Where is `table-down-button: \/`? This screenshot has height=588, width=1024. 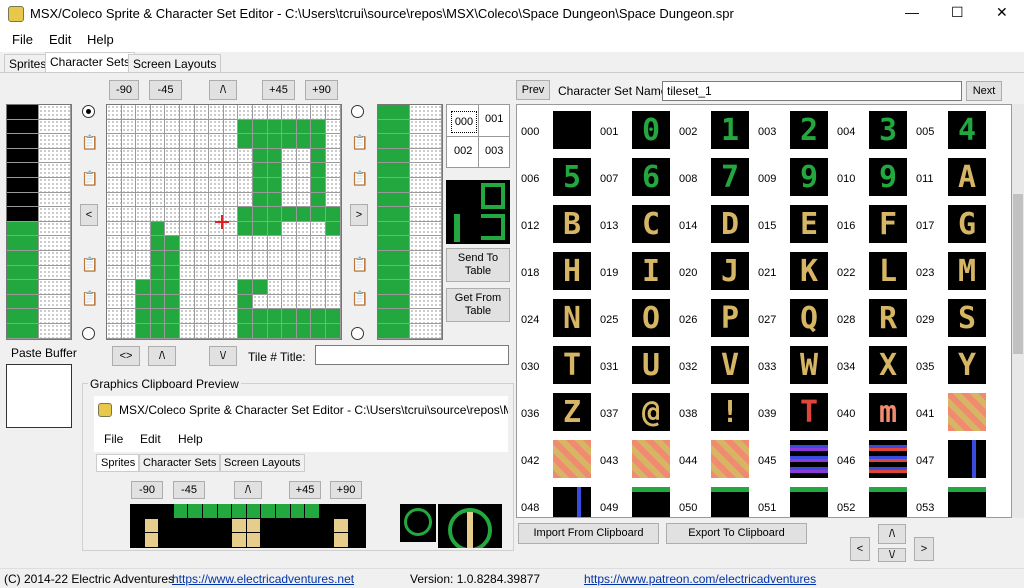
table-down-button: \/ is located at coordinates (892, 555).